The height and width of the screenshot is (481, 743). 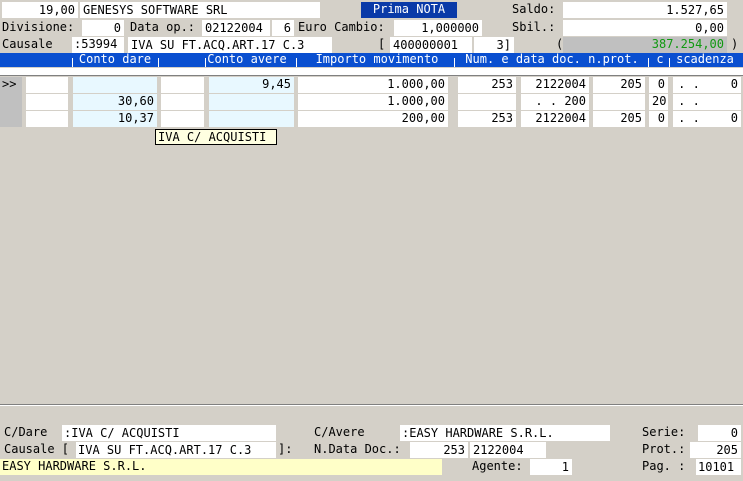 I want to click on row-prot, so click(x=619, y=102).